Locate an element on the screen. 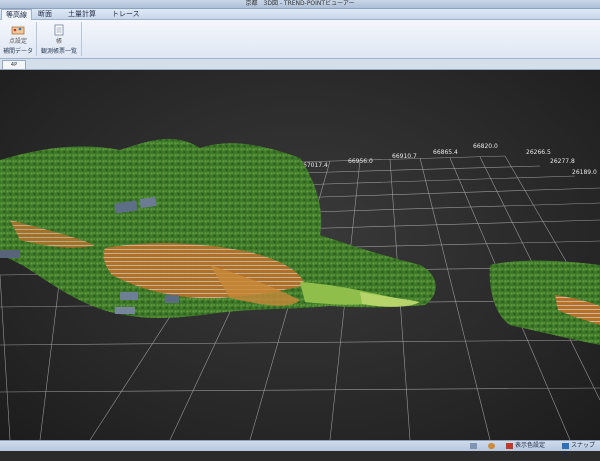 This screenshot has width=600, height=461. point-cloud-right-fragment is located at coordinates (544, 302).